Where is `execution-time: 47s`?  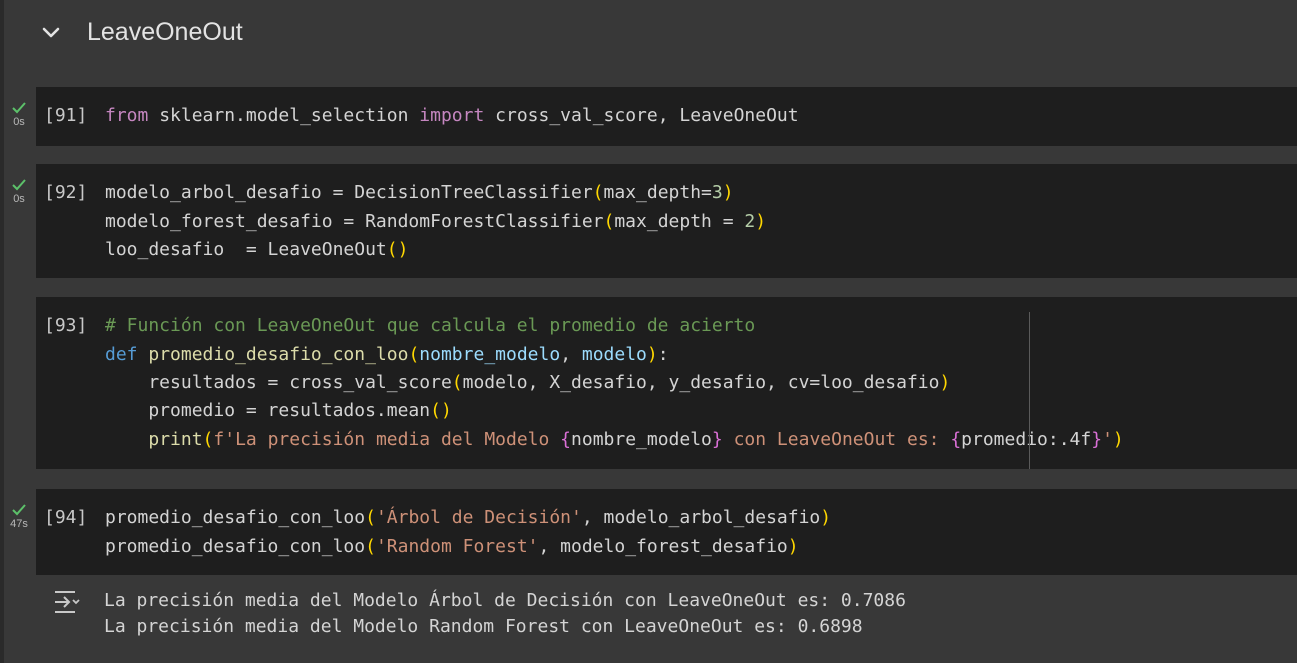 execution-time: 47s is located at coordinates (19, 524).